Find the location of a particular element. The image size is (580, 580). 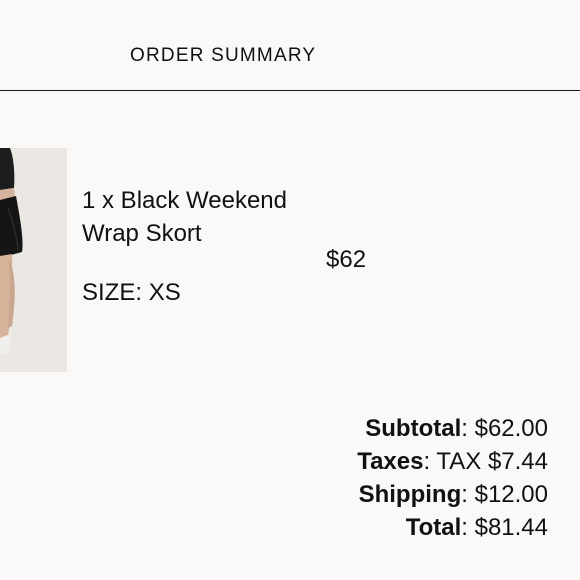

product-photo-skort-icon is located at coordinates (33, 260).